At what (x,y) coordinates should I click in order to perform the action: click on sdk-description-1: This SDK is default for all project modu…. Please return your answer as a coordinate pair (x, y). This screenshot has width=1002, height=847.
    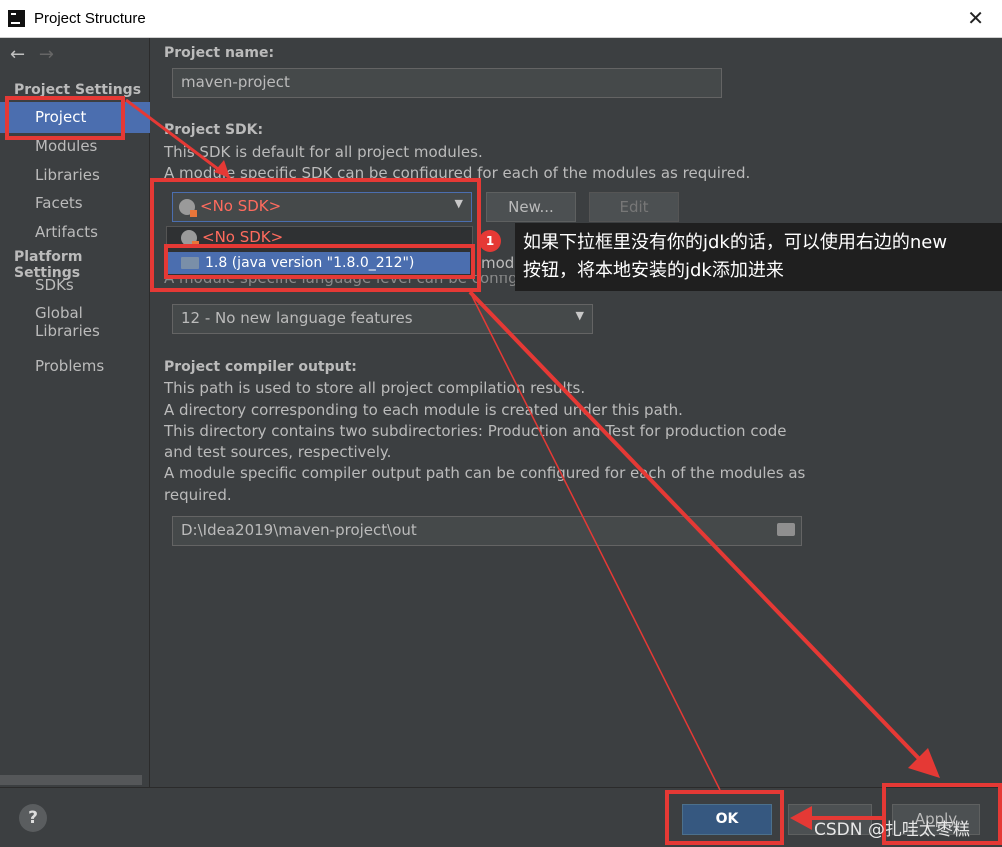
    Looking at the image, I should click on (323, 152).